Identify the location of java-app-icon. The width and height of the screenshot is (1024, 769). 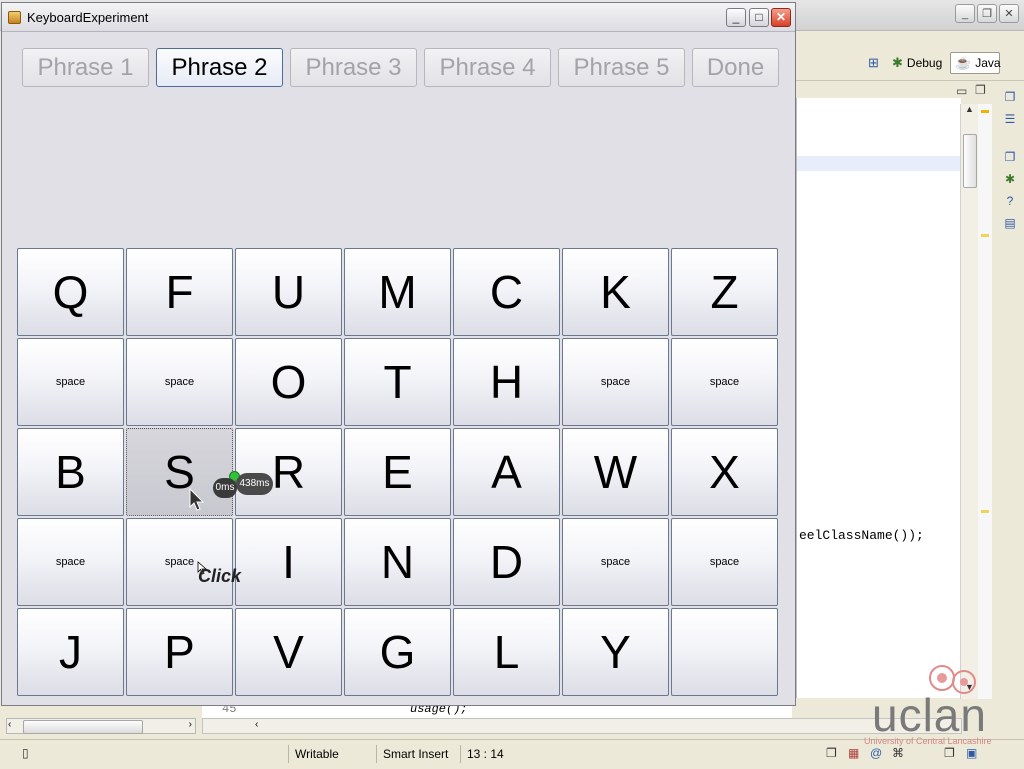
(14, 17).